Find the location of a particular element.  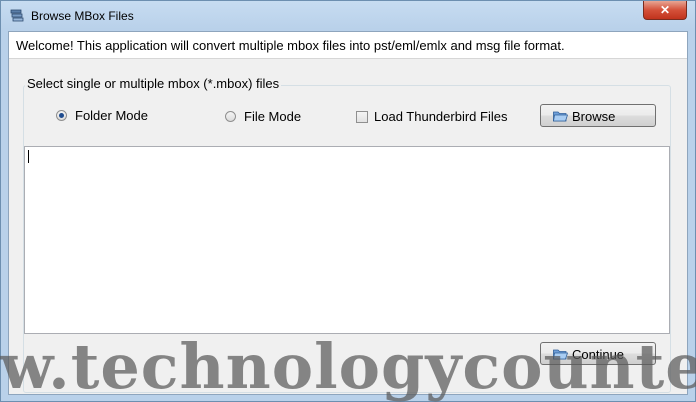

folder-mode-radio is located at coordinates (61, 115).